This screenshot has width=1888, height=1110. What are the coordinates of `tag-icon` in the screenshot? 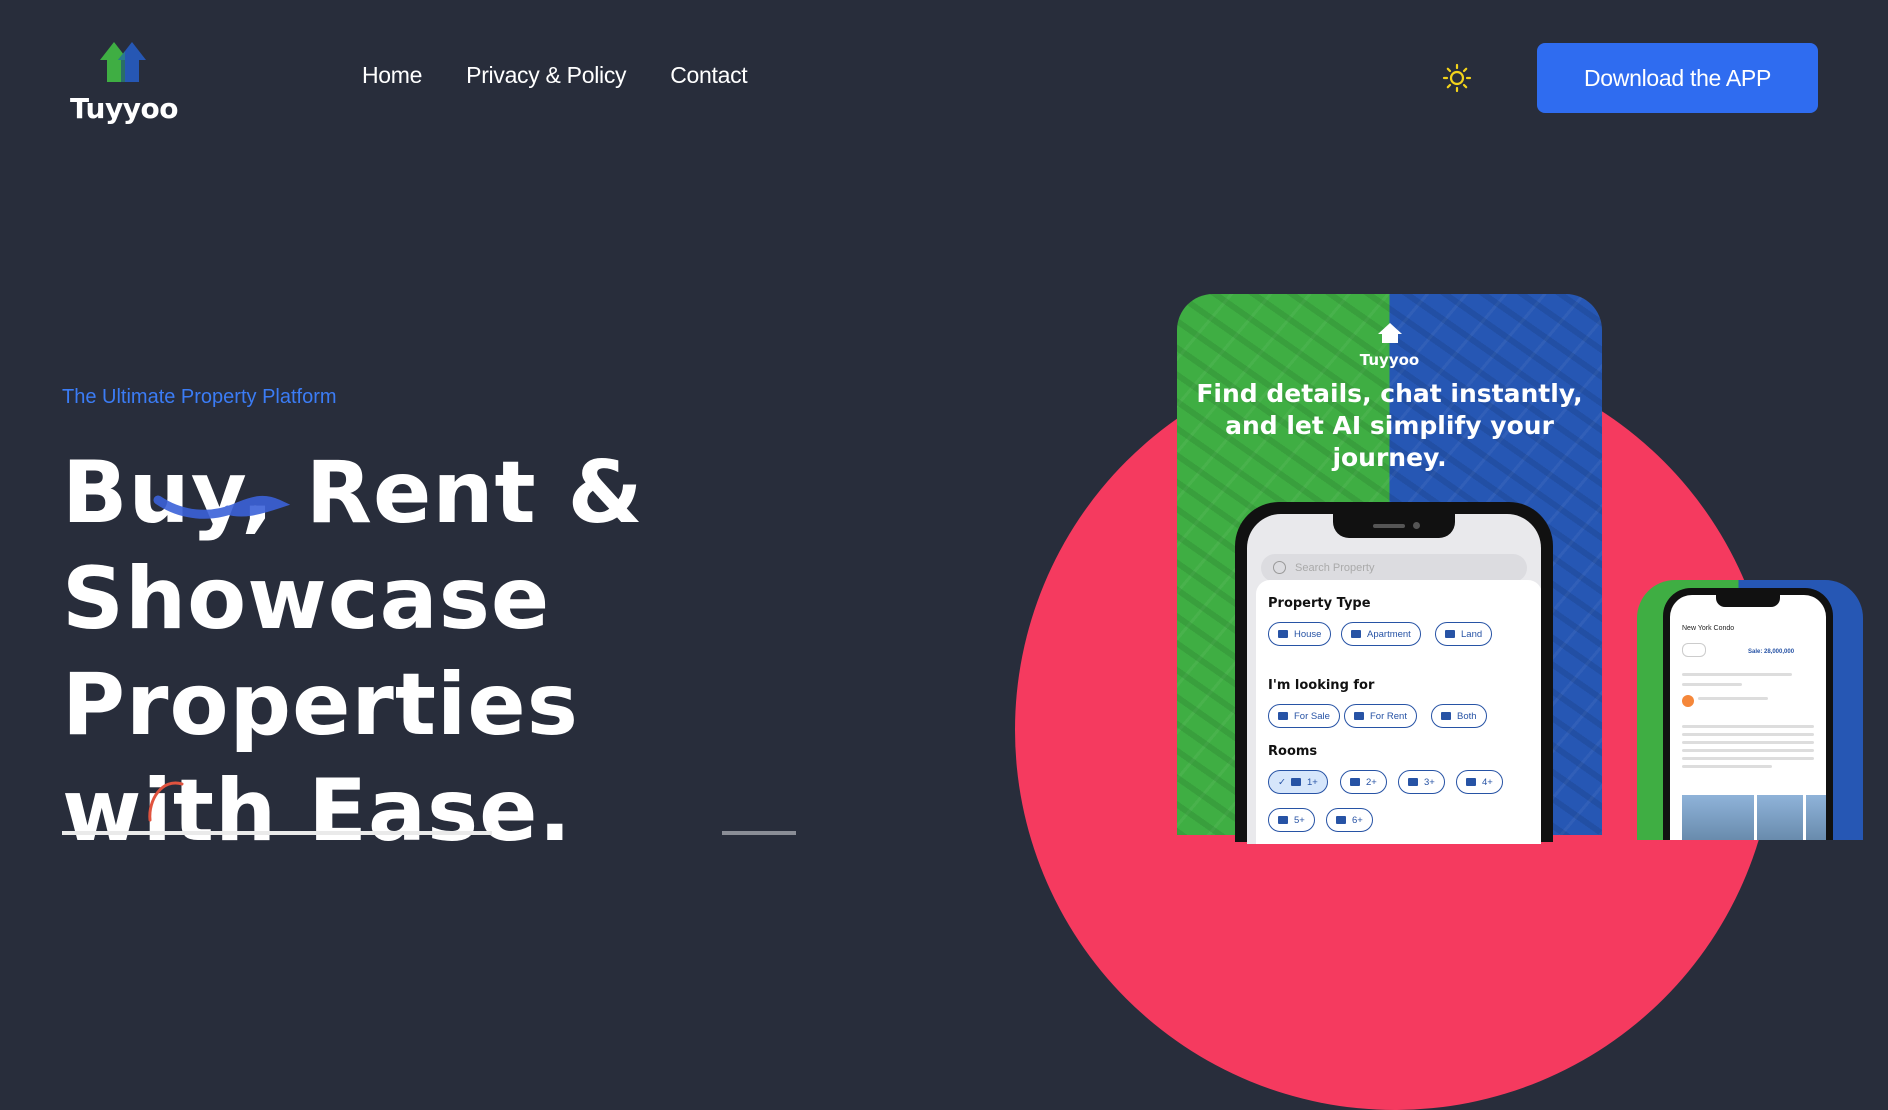 It's located at (1283, 716).